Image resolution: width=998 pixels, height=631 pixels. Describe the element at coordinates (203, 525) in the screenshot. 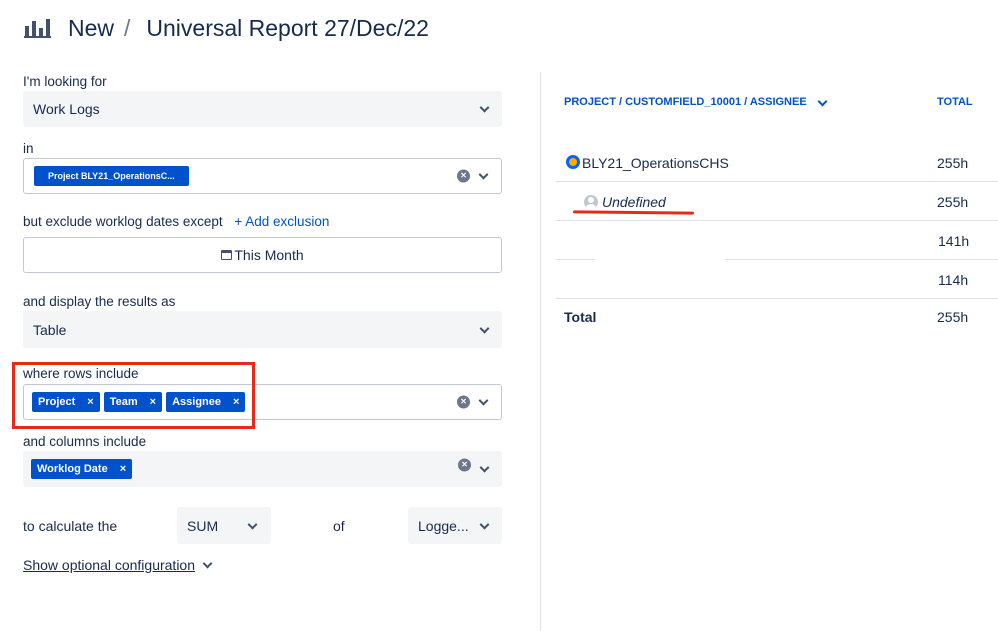

I see `aggregation-value: SUM` at that location.